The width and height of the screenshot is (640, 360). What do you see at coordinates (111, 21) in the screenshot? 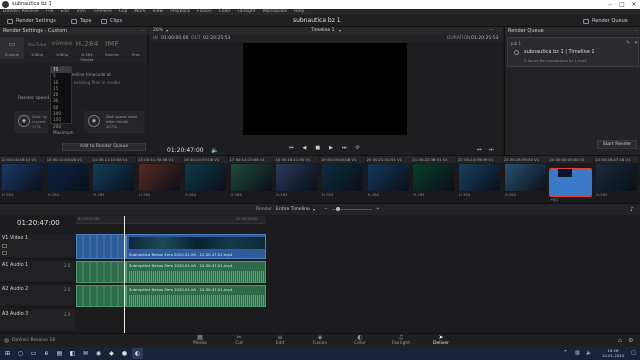
I see `clips-button: Clips` at bounding box center [111, 21].